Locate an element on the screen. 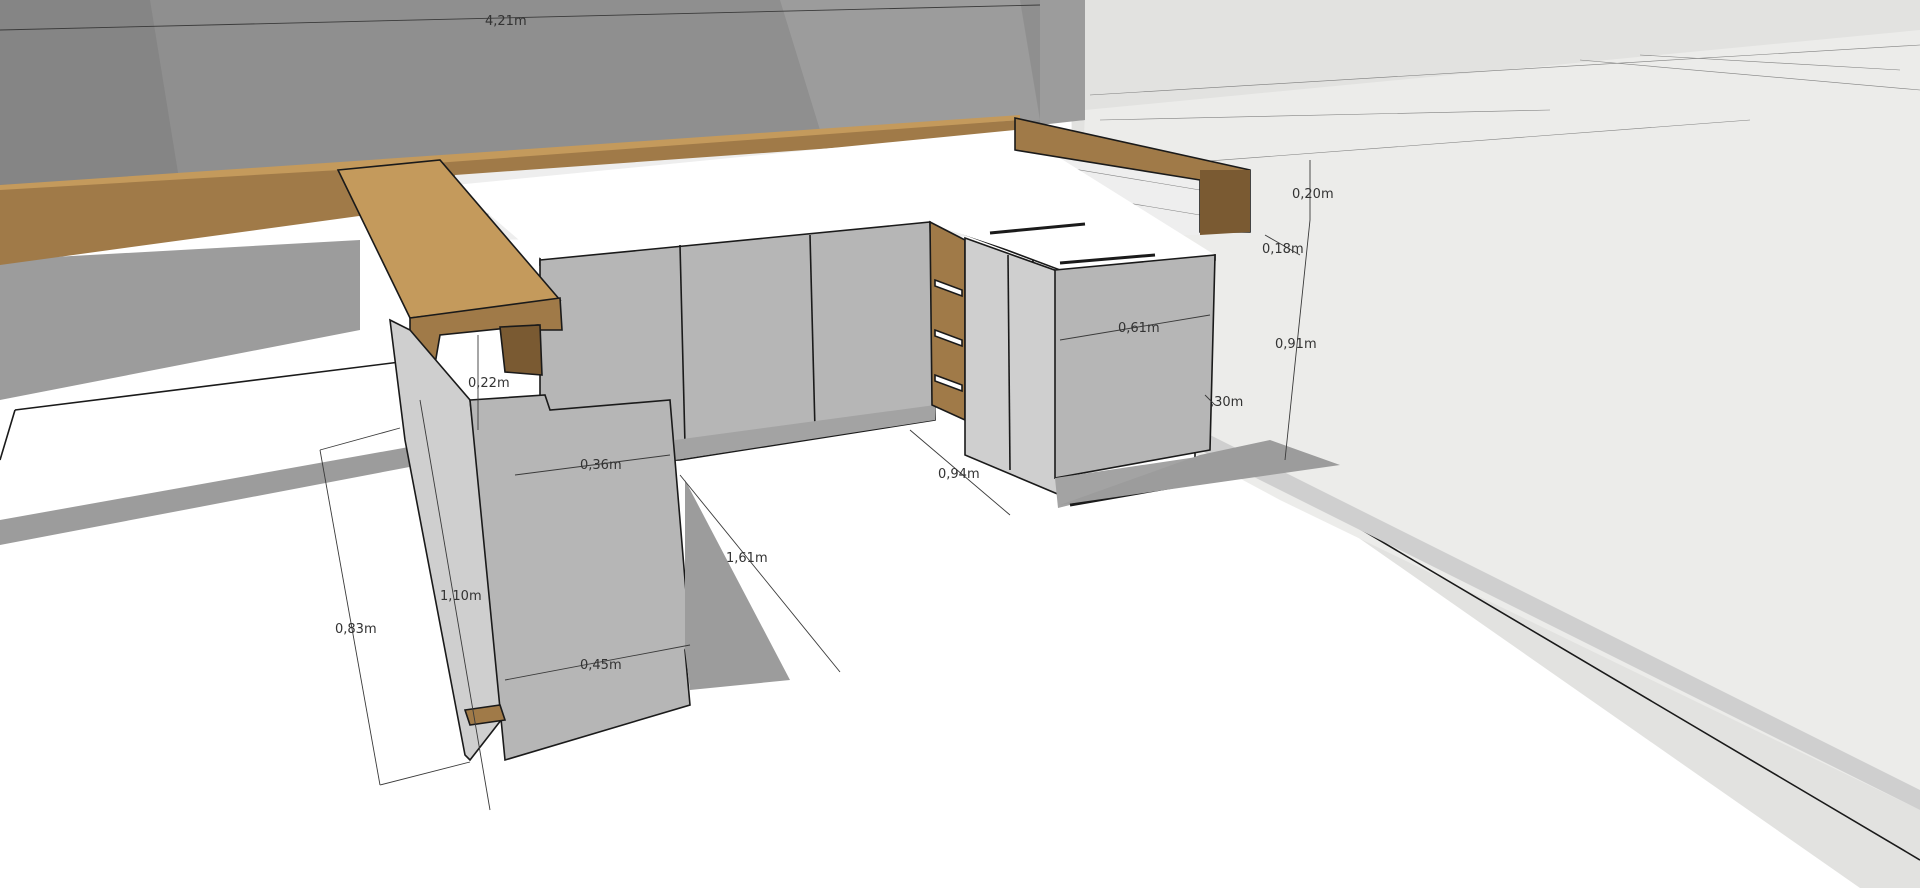 This screenshot has height=888, width=1920. dim-island-length: 1,61m is located at coordinates (747, 558).